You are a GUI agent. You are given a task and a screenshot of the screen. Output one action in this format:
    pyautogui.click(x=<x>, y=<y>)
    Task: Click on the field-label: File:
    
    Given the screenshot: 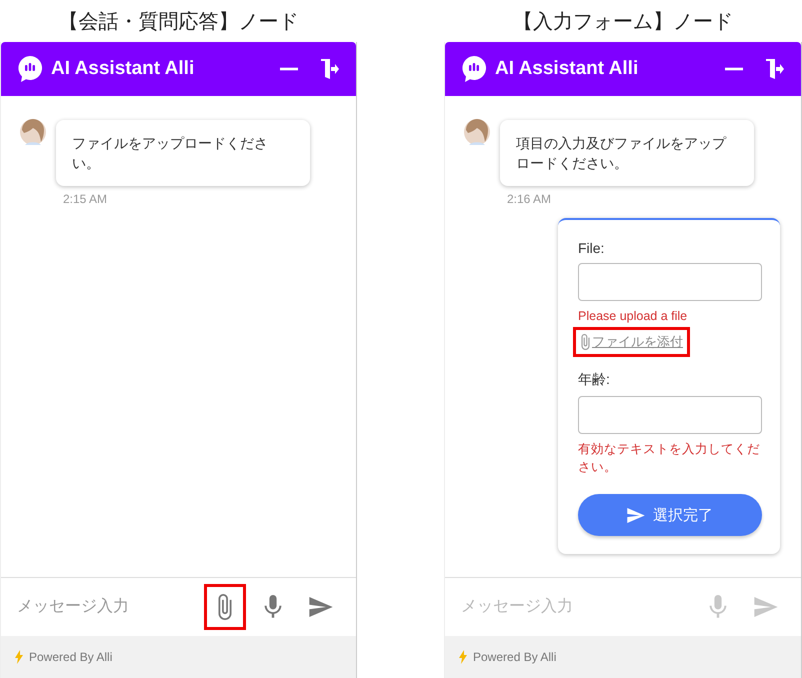 What is the action you would take?
    pyautogui.click(x=591, y=248)
    